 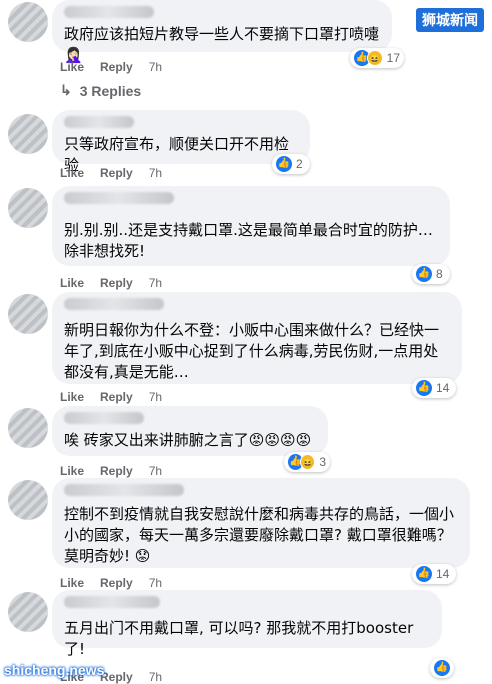 I want to click on comment-bubble: 五月出门不用戴口罩, 可以吗? 那我就不用打booster 了!, so click(x=247, y=624).